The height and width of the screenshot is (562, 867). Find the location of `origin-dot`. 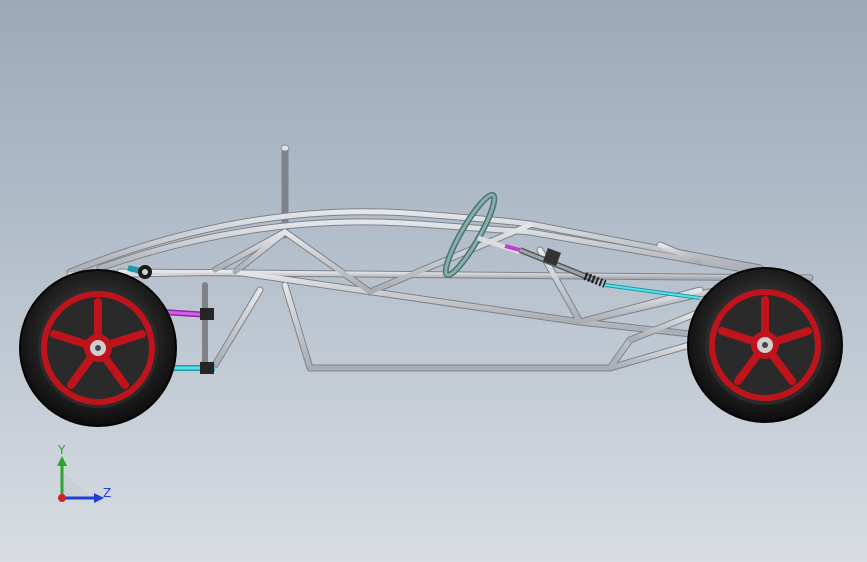

origin-dot is located at coordinates (62, 498).